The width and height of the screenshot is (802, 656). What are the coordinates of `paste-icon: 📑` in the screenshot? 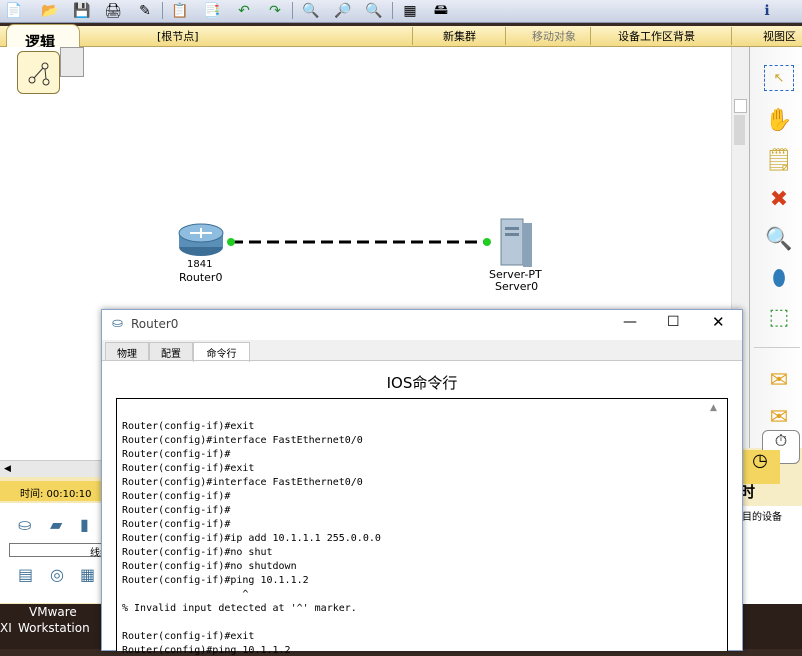 It's located at (212, 10).